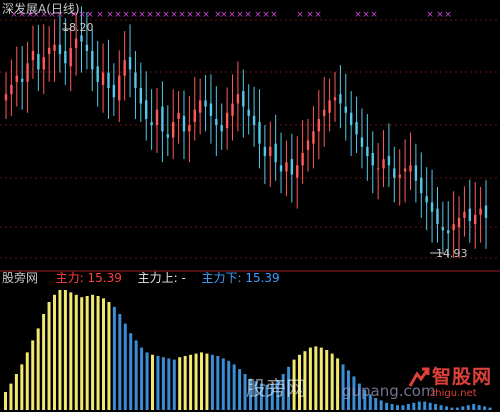 This screenshot has height=412, width=500. What do you see at coordinates (198, 15) in the screenshot?
I see `marker-22: ×` at bounding box center [198, 15].